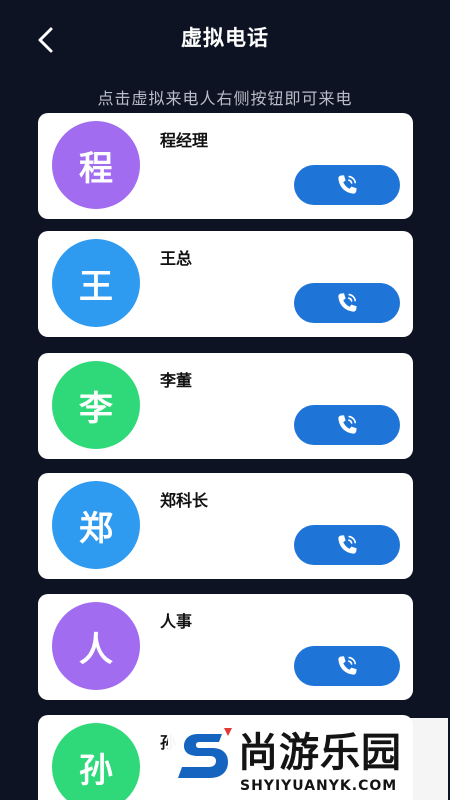  Describe the element at coordinates (96, 165) in the screenshot. I see `avatar: 程` at that location.